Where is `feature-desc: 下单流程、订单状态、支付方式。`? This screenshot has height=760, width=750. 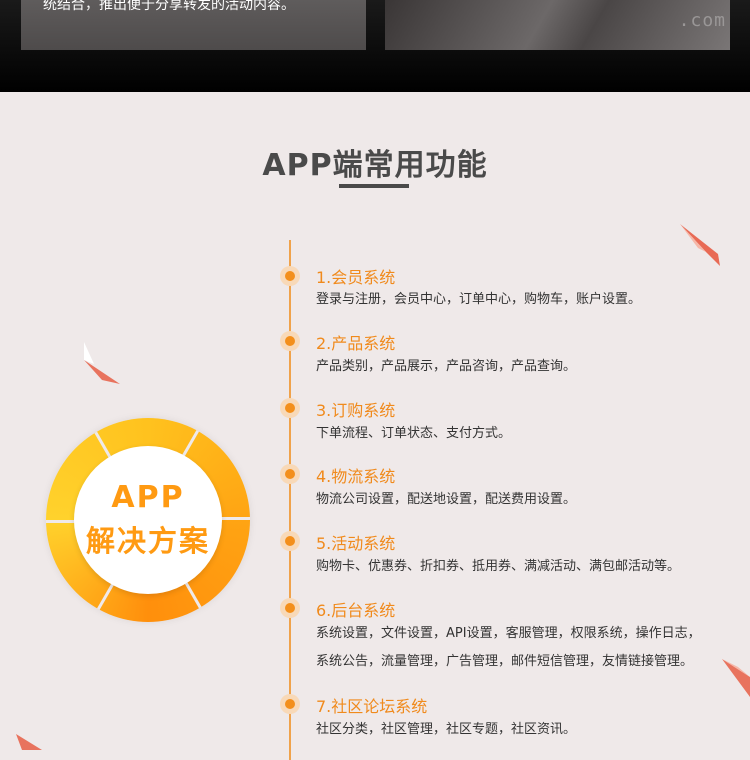
feature-desc: 下单流程、订单状态、支付方式。 is located at coordinates (414, 433).